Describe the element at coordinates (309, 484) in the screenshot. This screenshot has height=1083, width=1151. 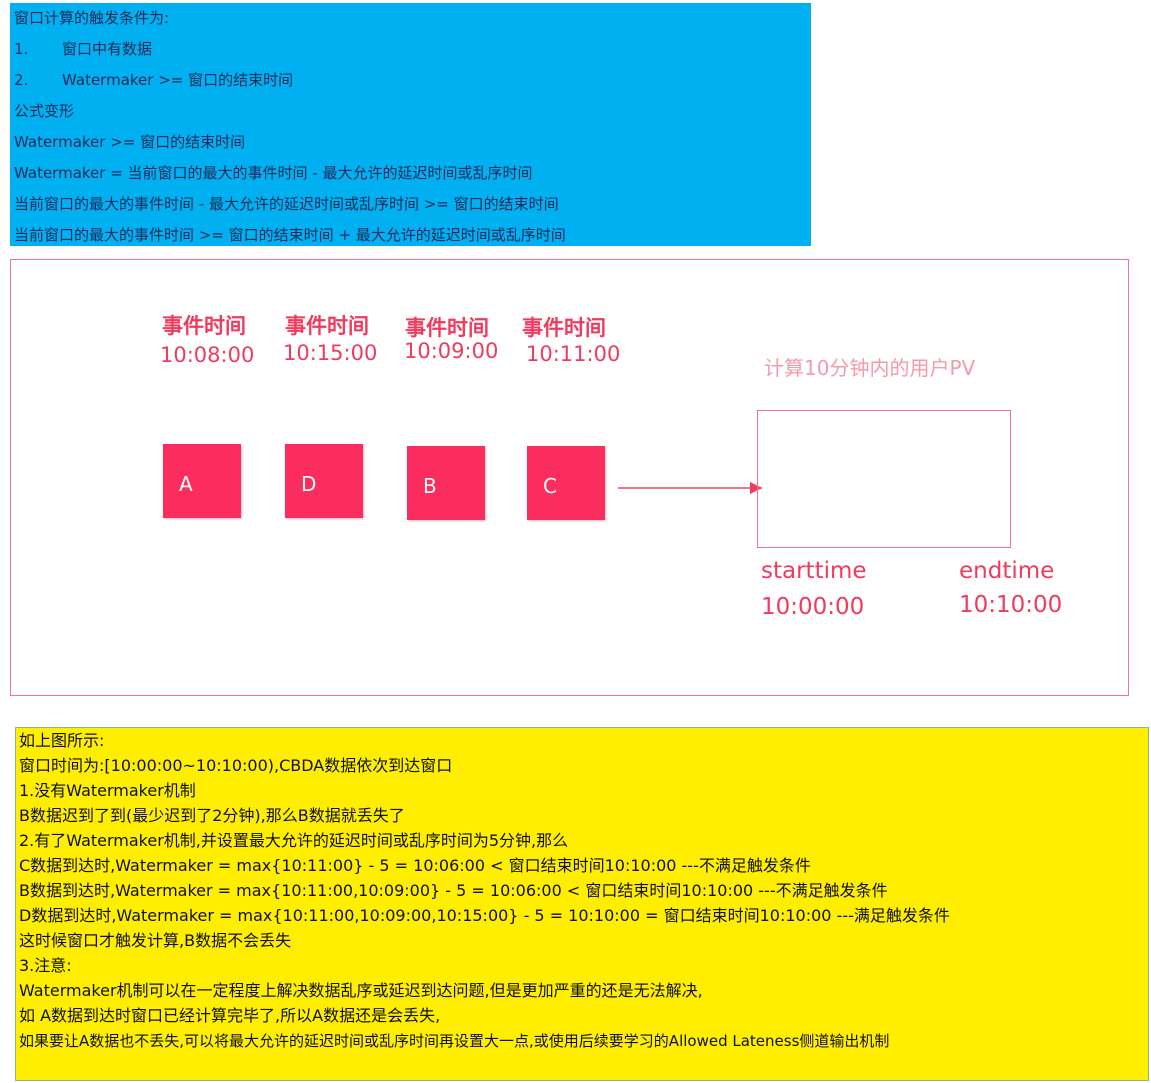
I see `event-letter: D` at that location.